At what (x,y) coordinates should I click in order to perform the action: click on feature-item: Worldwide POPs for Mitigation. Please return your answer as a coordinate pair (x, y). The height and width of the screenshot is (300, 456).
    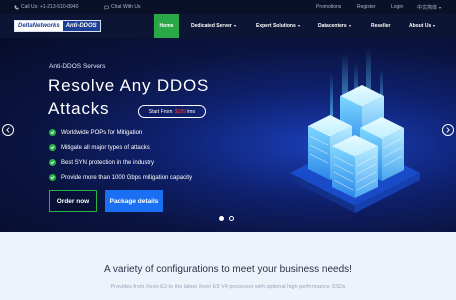
    Looking at the image, I should click on (120, 132).